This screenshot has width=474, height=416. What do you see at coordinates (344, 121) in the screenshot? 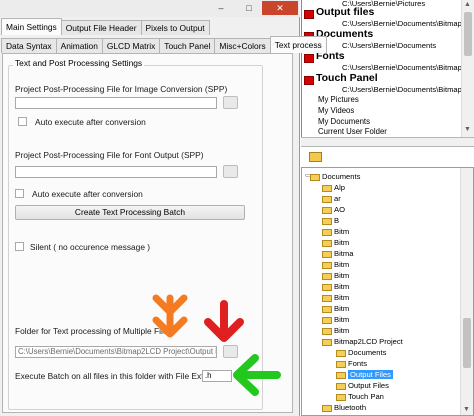
I see `special-folder-my-documents: My Documents` at bounding box center [344, 121].